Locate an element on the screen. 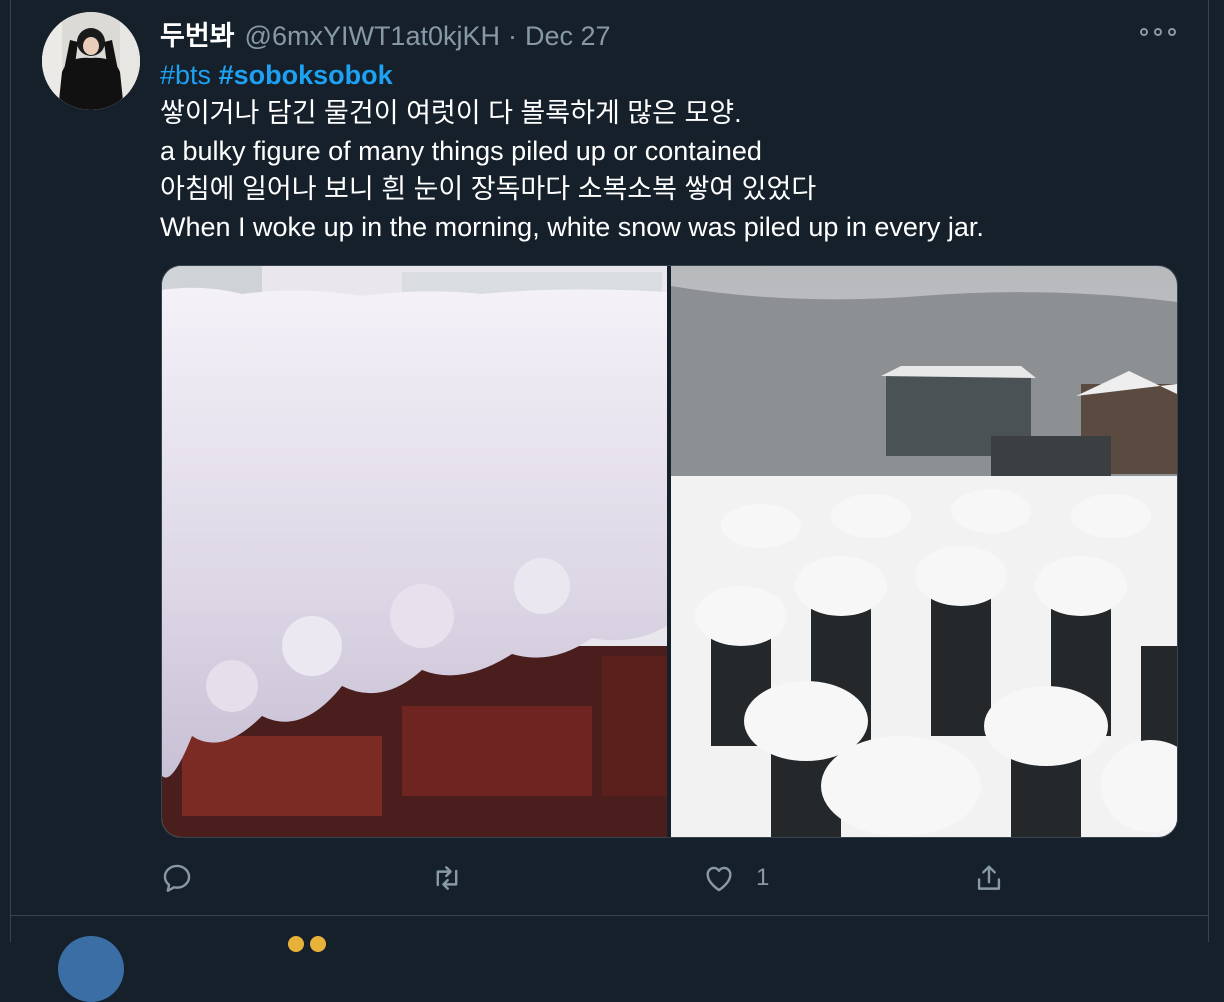  reply-icon is located at coordinates (177, 878).